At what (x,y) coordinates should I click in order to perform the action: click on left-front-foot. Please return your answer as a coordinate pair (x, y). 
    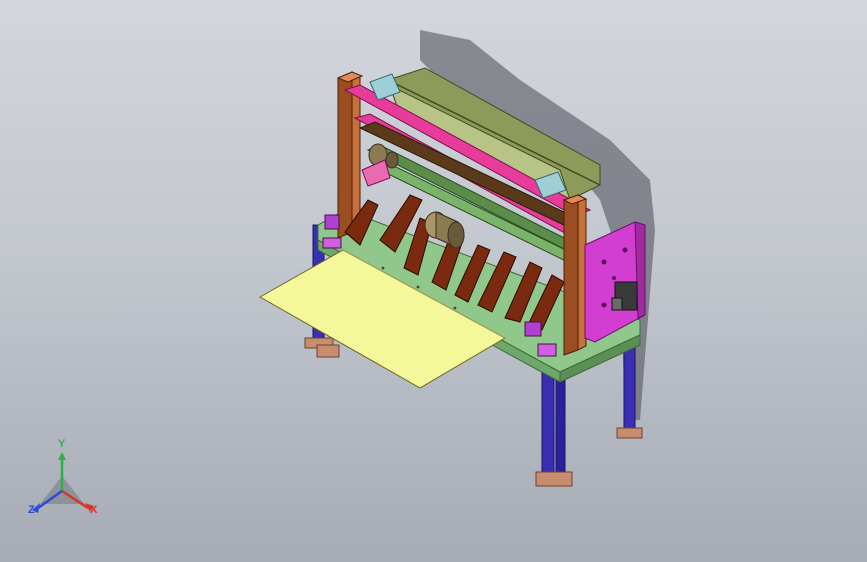
    Looking at the image, I should click on (328, 351).